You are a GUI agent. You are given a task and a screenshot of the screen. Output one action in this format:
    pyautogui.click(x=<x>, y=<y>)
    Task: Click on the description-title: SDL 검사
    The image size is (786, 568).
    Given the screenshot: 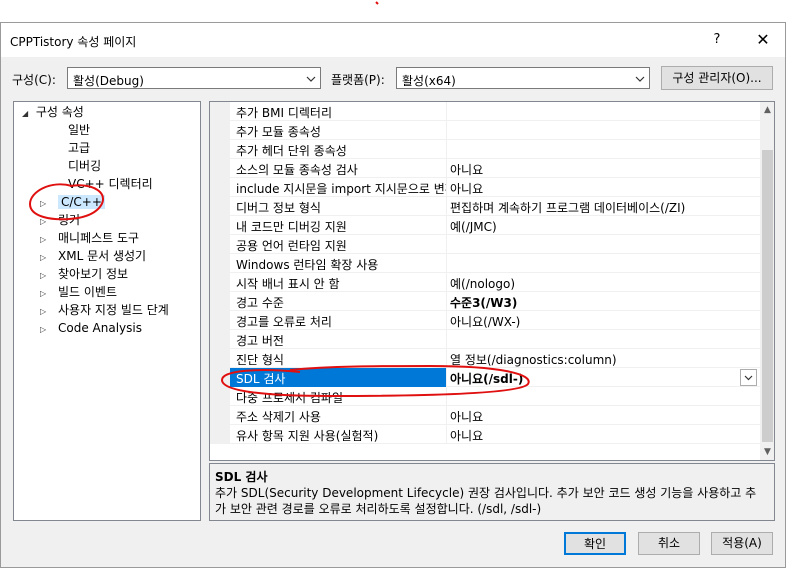 What is the action you would take?
    pyautogui.click(x=241, y=477)
    